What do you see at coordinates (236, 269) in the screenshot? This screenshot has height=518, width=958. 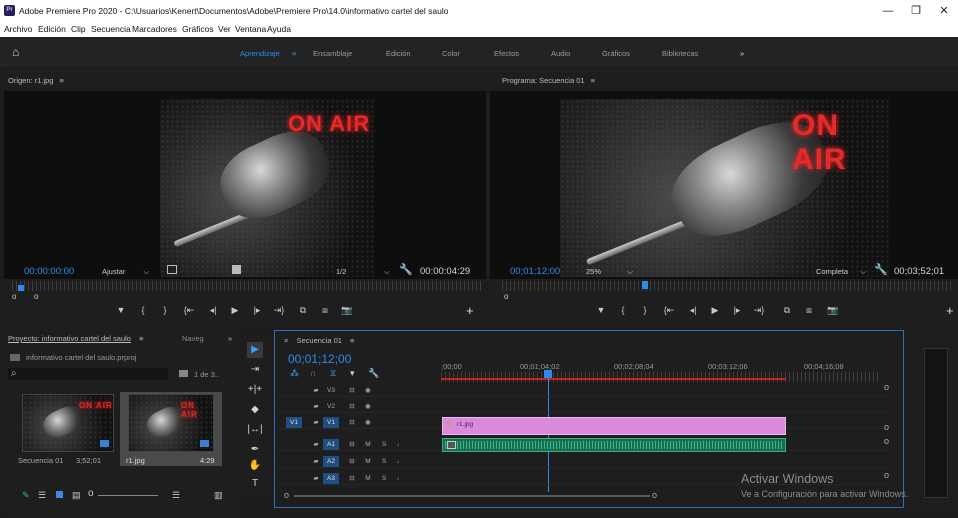 I see `insert-icon` at bounding box center [236, 269].